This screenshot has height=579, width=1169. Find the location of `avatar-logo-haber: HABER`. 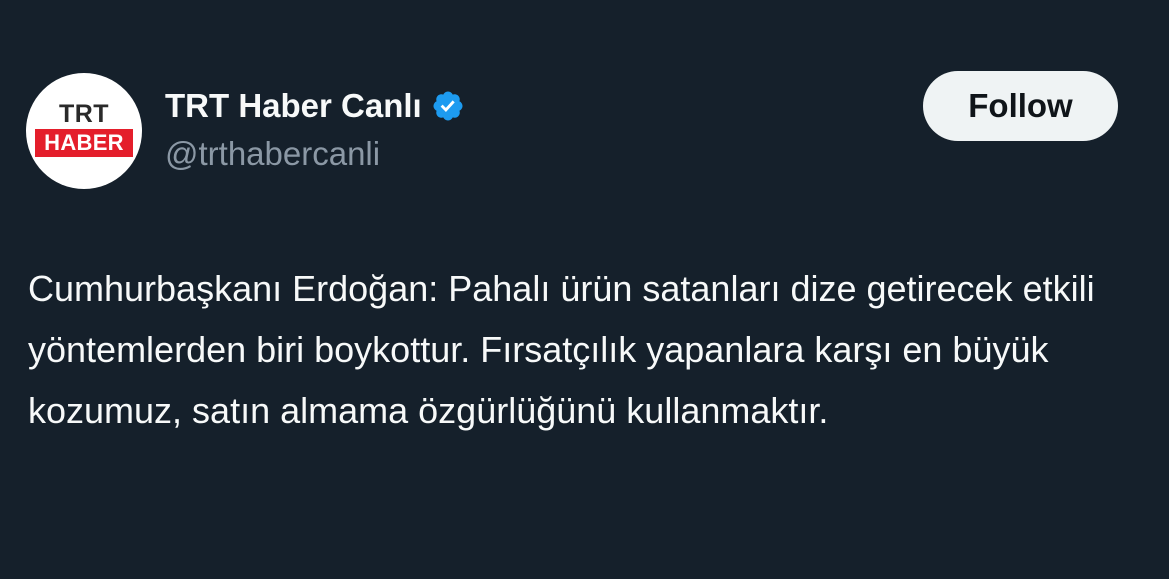

avatar-logo-haber: HABER is located at coordinates (84, 143).